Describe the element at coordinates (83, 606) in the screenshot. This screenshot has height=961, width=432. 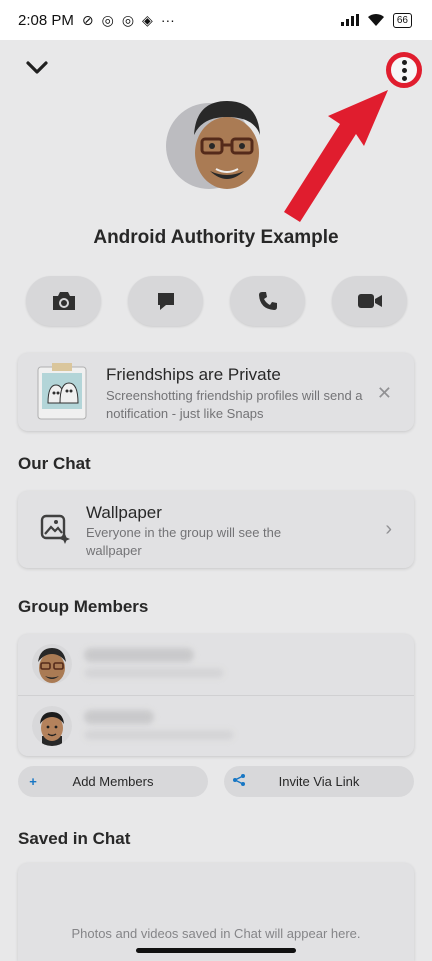
I see `group-members-heading: Group Members` at that location.